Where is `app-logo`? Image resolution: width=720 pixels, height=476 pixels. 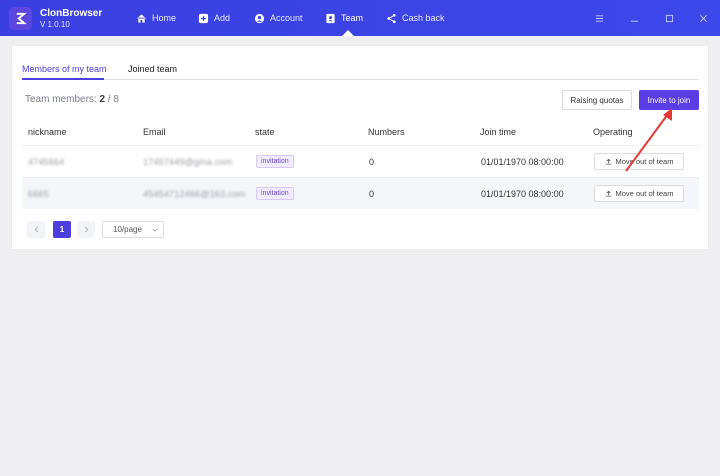 app-logo is located at coordinates (20, 18).